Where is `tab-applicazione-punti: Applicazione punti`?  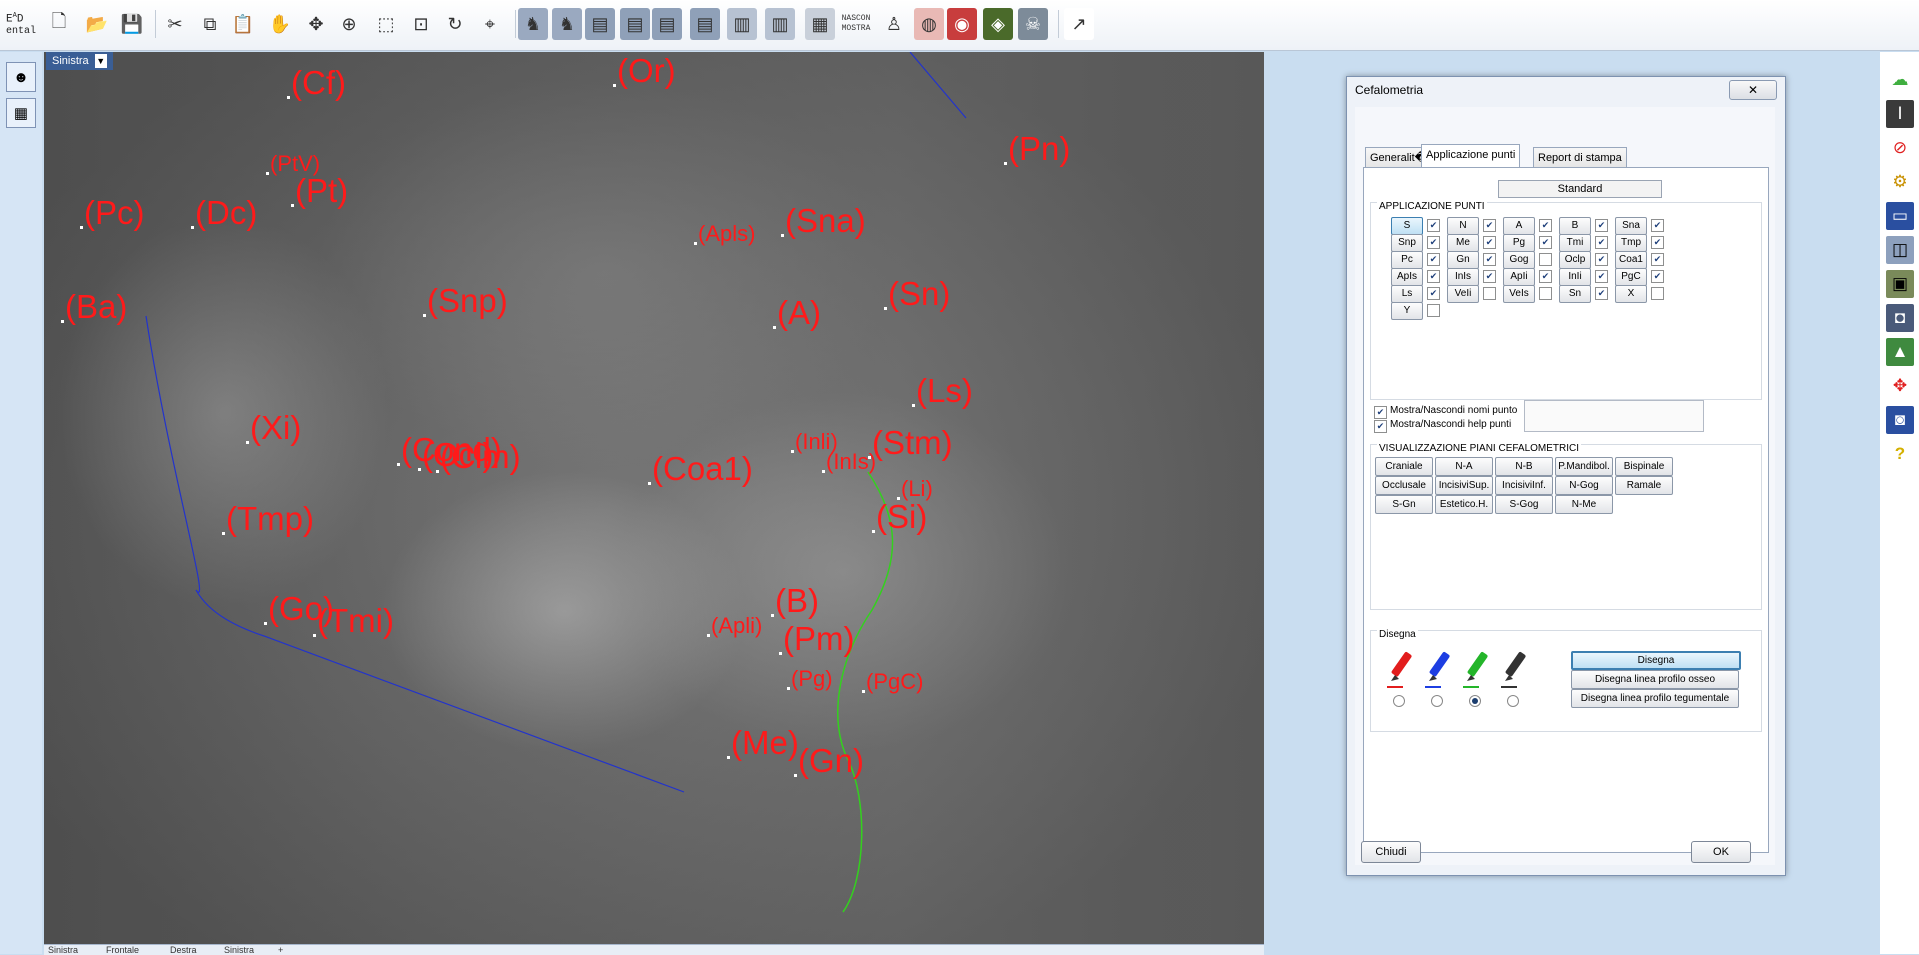
tab-applicazione-punti: Applicazione punti is located at coordinates (1471, 156).